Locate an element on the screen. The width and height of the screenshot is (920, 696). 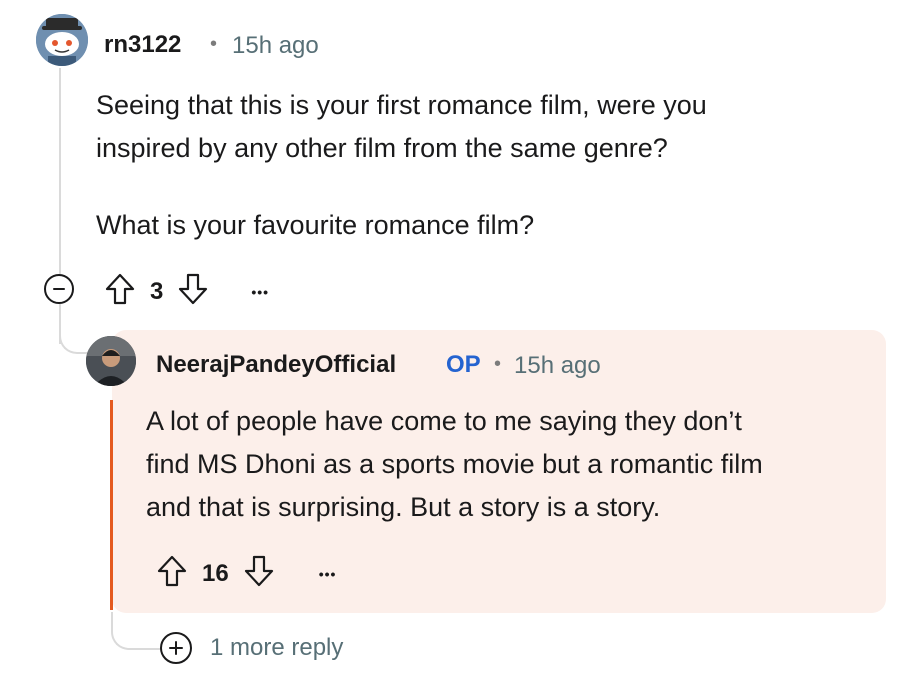
op-badge: OP is located at coordinates (463, 364).